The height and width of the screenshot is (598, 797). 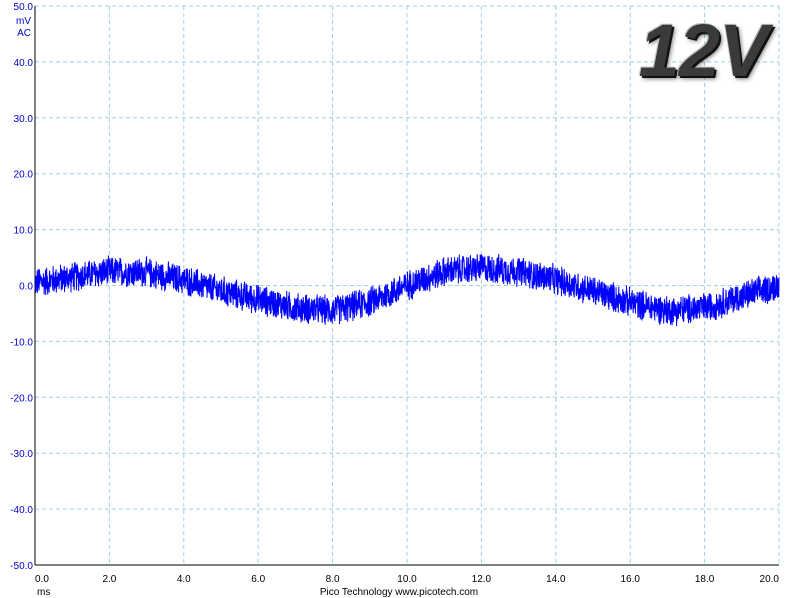 I want to click on y-tick-label: 30.0, so click(x=24, y=119).